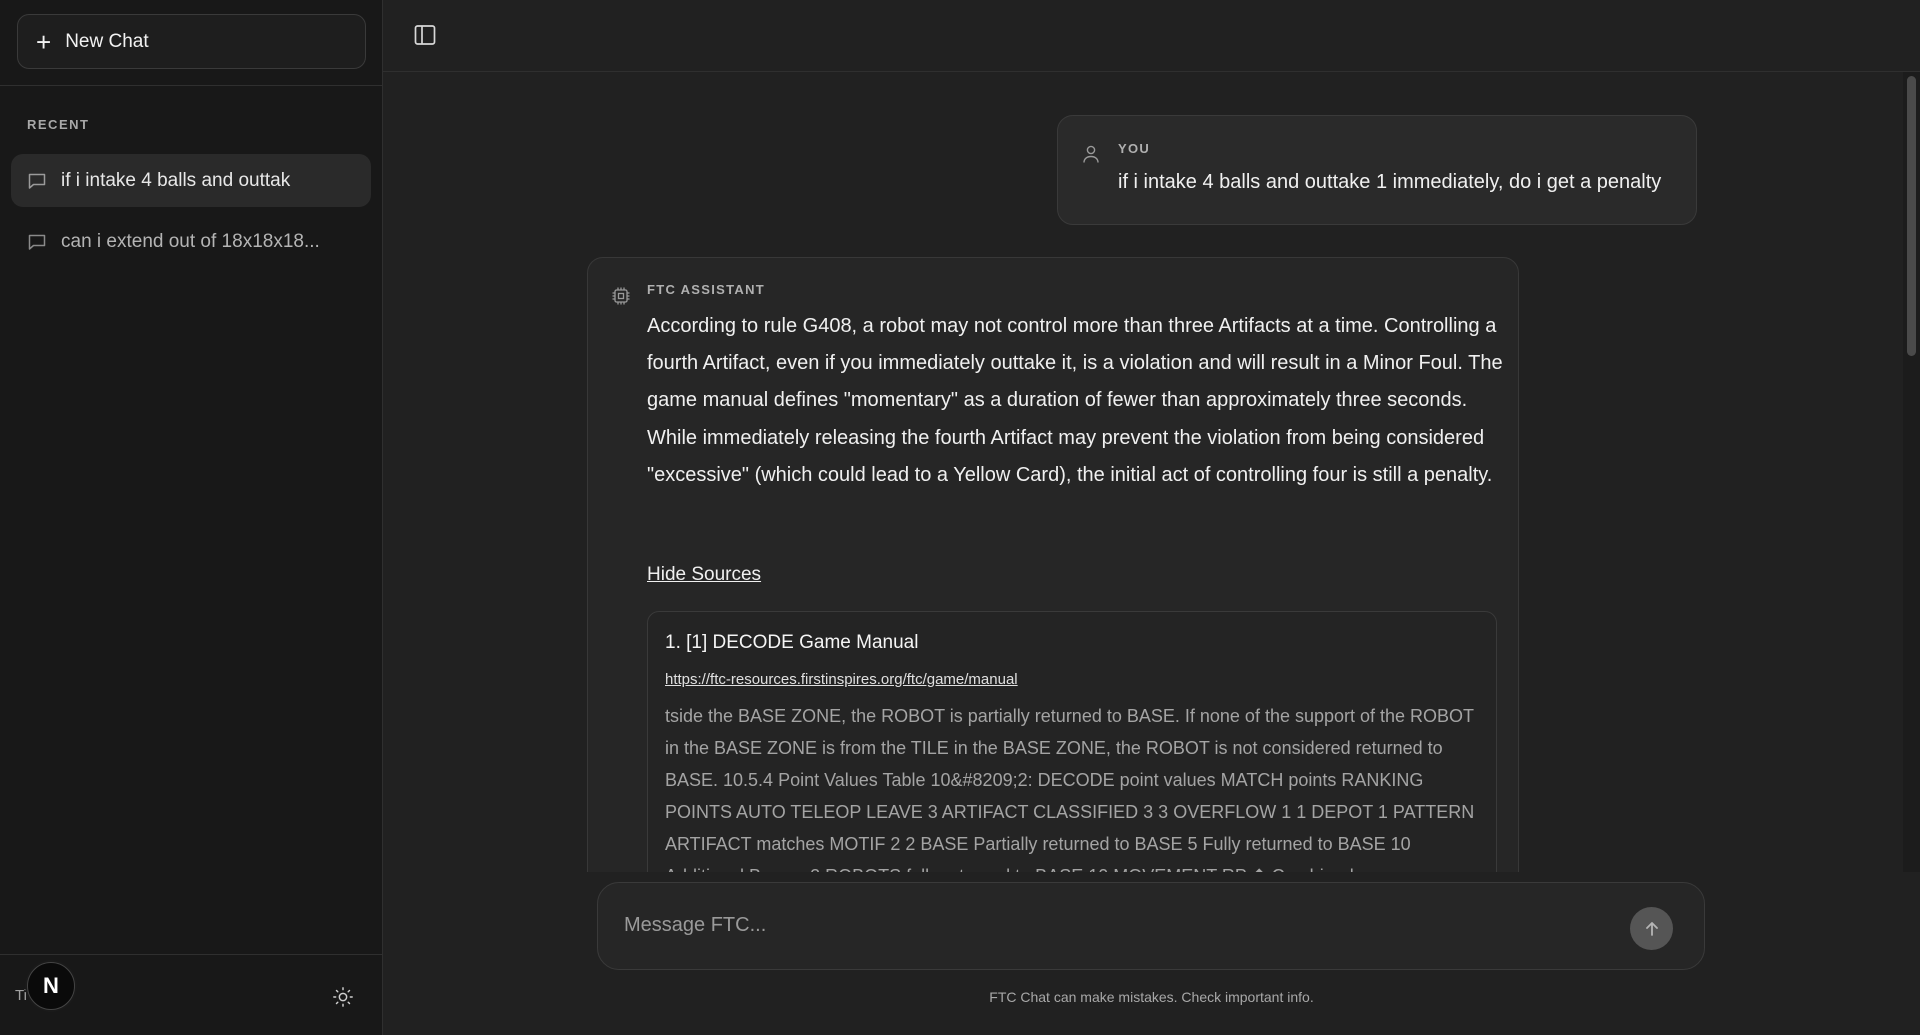  I want to click on plus-icon: +, so click(44, 41).